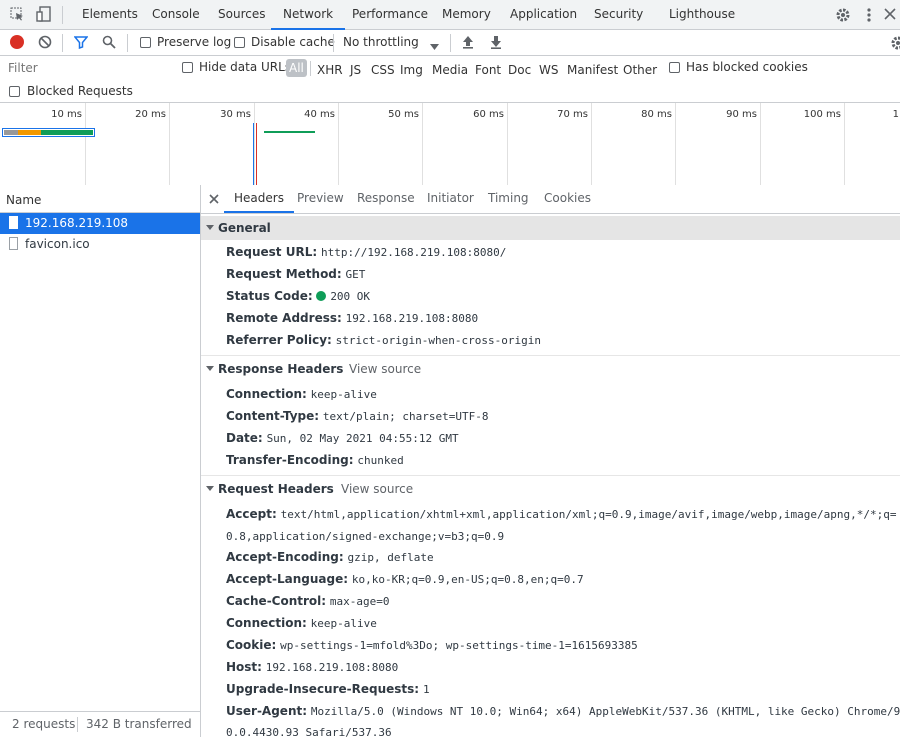  I want to click on hide-data-urls-checkbox, so click(187, 67).